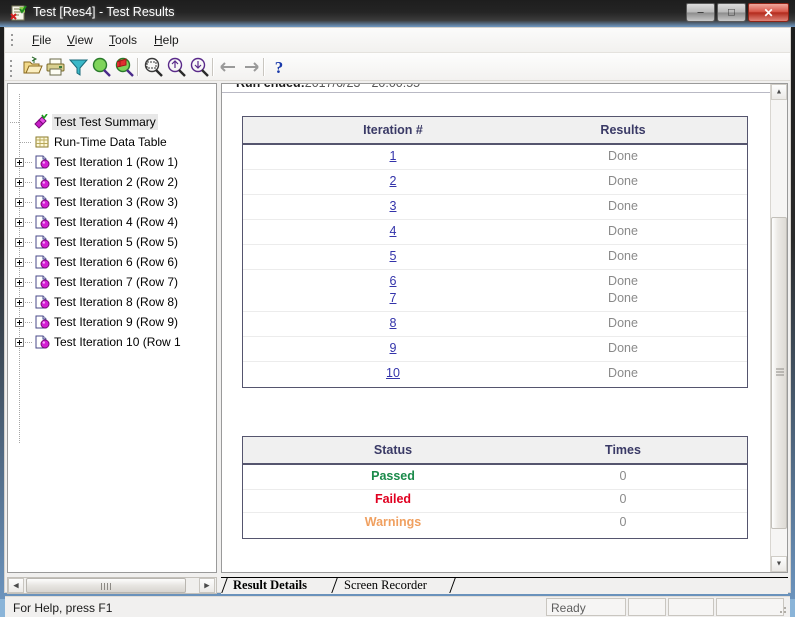 This screenshot has width=795, height=617. What do you see at coordinates (495, 374) in the screenshot?
I see `table-row: 10 Done` at bounding box center [495, 374].